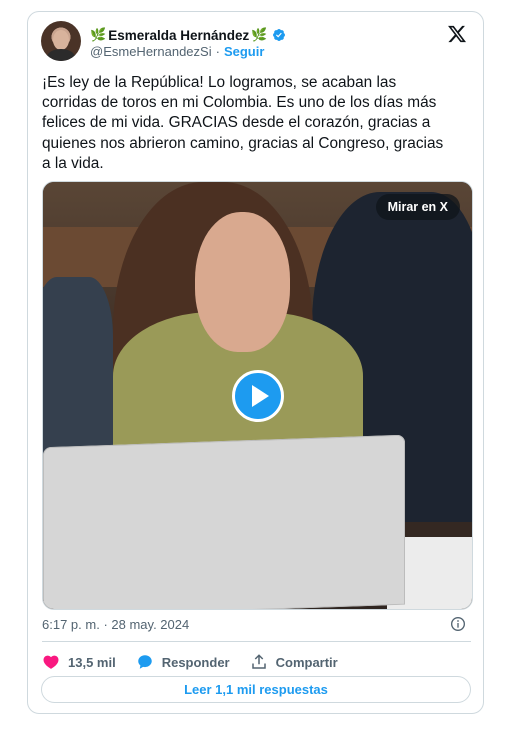 The height and width of the screenshot is (733, 514). Describe the element at coordinates (178, 35) in the screenshot. I see `author-display-name: Esmeralda Hernández` at that location.